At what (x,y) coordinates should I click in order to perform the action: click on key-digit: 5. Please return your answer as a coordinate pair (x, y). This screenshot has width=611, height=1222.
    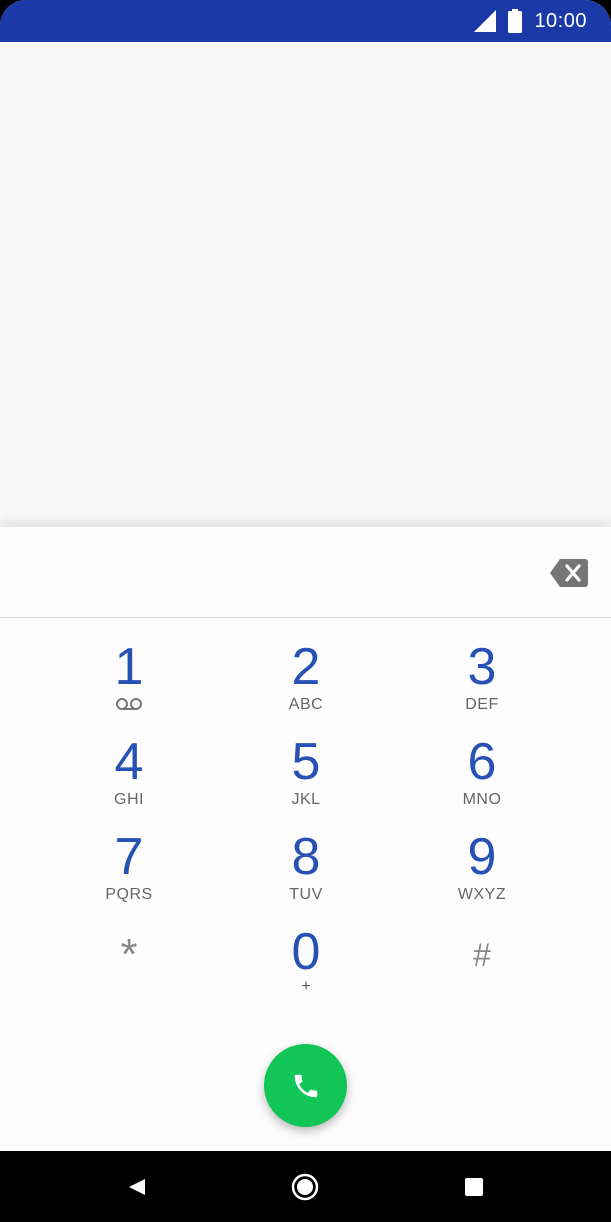
    Looking at the image, I should click on (306, 762).